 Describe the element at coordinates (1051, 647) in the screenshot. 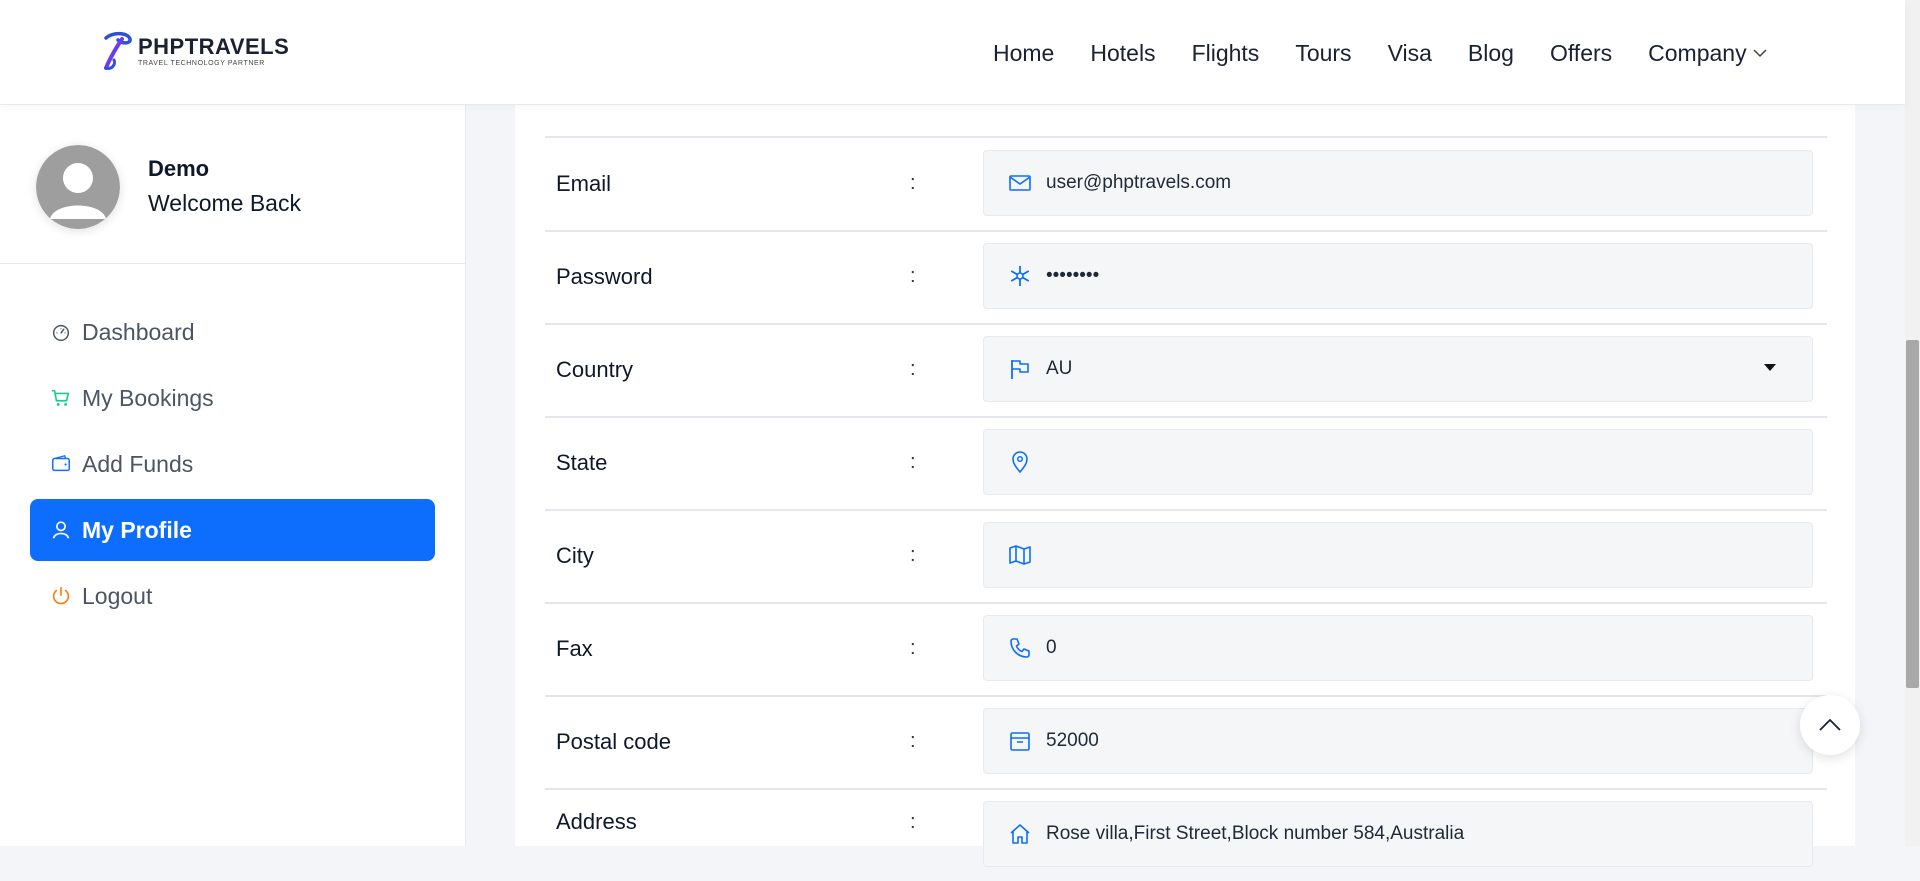

I see `fax-value: 0` at that location.